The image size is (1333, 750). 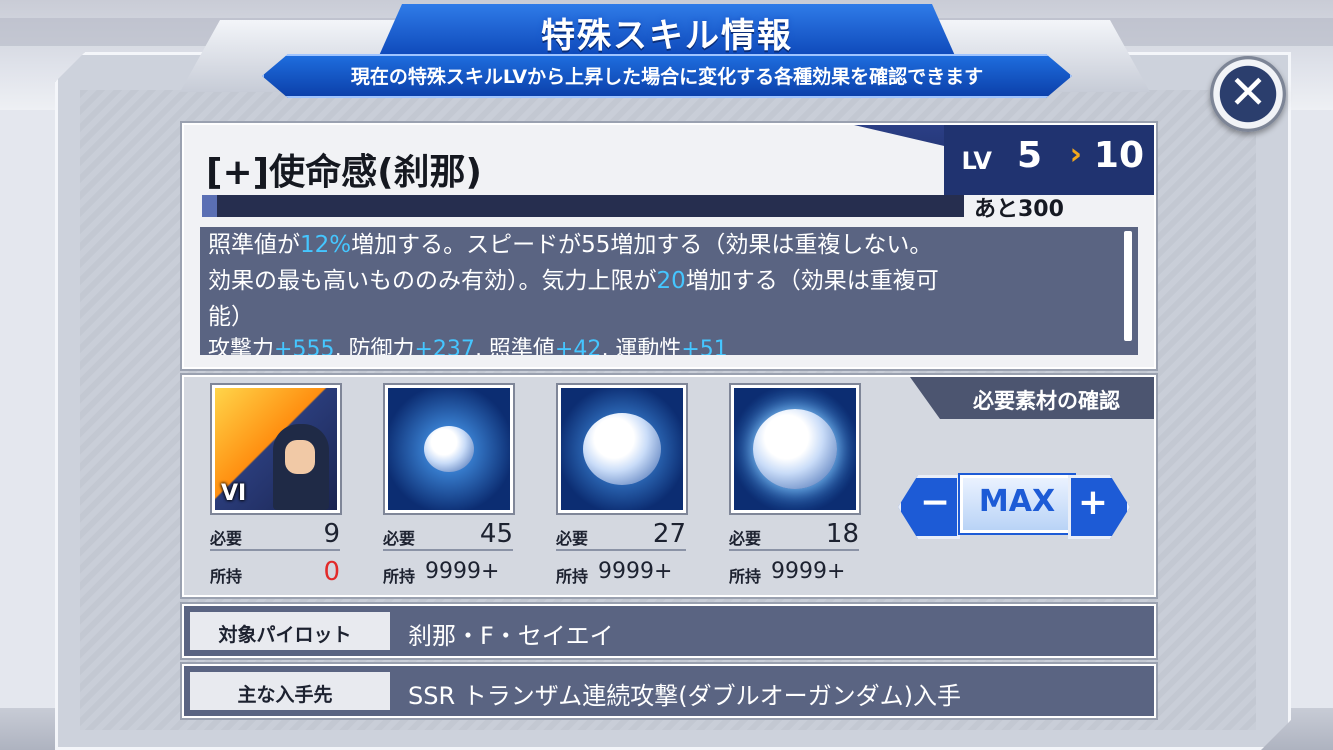 What do you see at coordinates (669, 534) in the screenshot?
I see `need-count: 27` at bounding box center [669, 534].